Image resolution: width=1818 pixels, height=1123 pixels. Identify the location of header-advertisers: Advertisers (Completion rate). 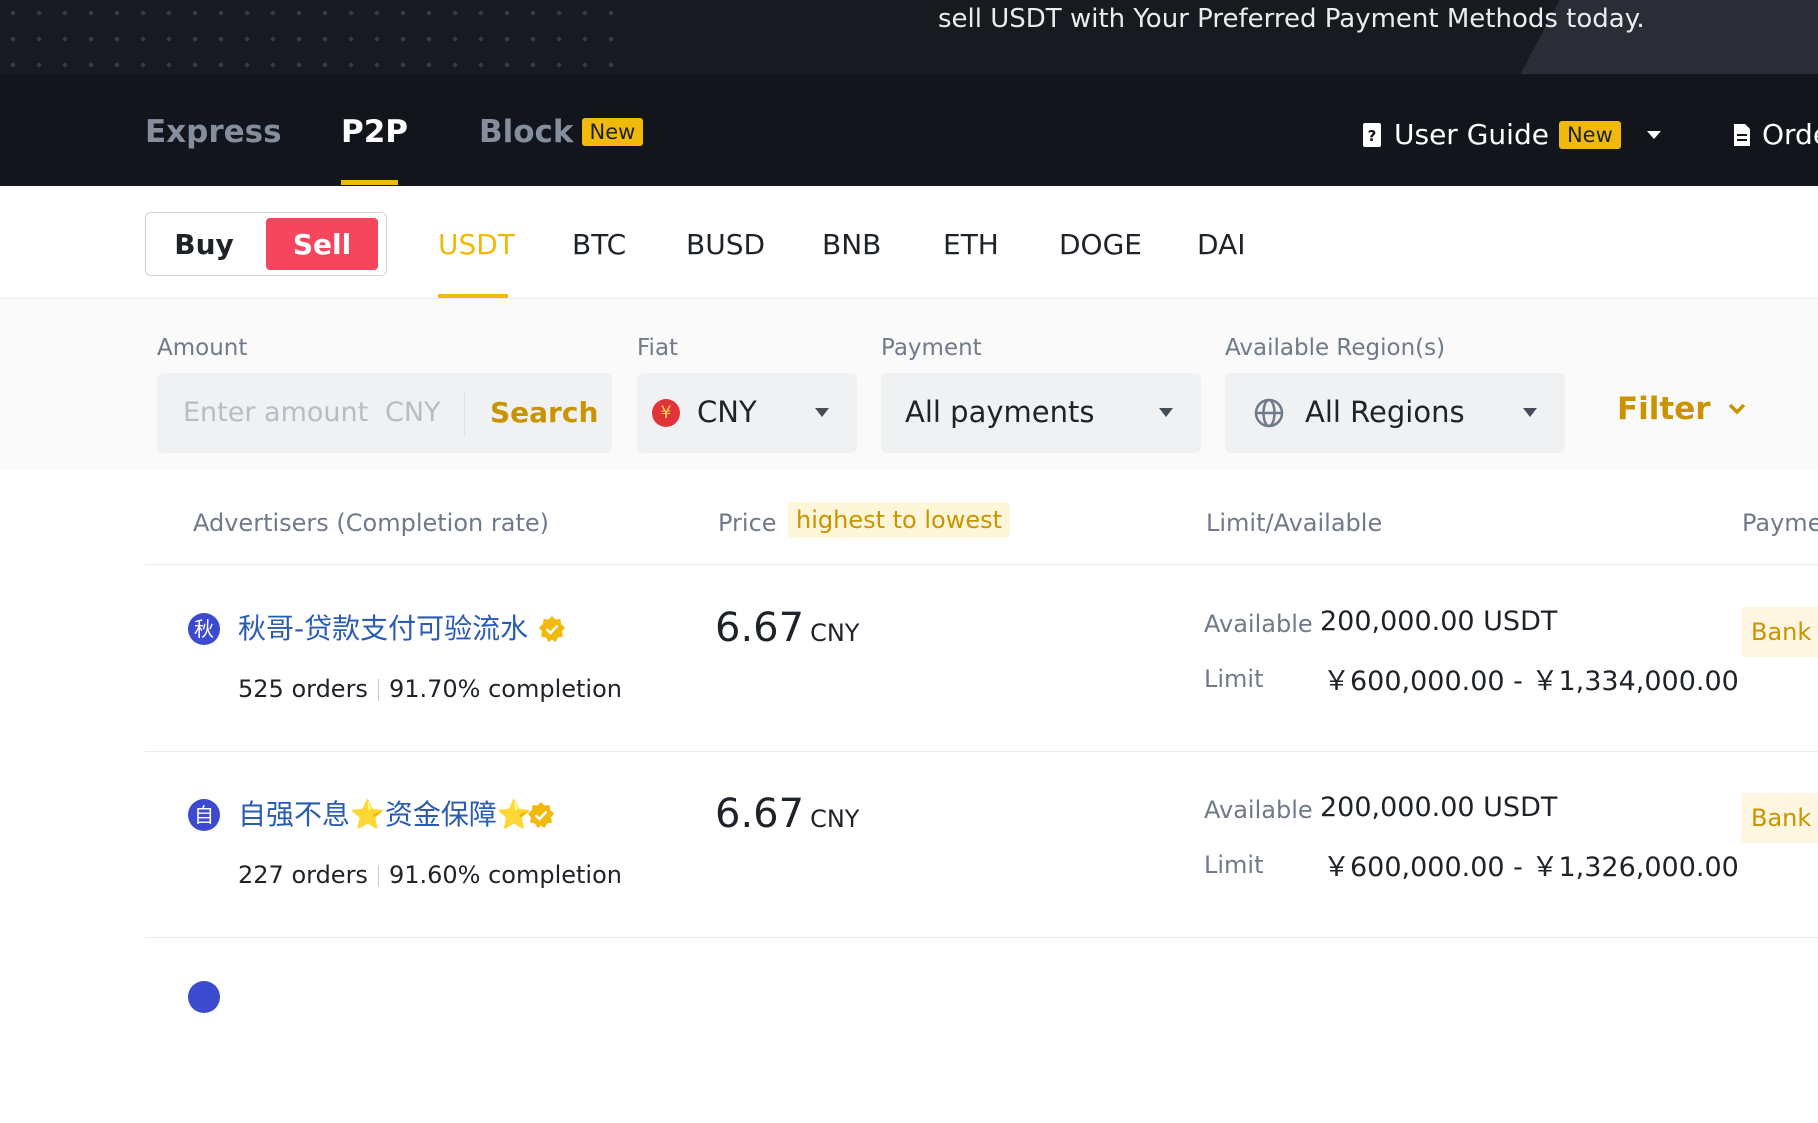
(371, 523).